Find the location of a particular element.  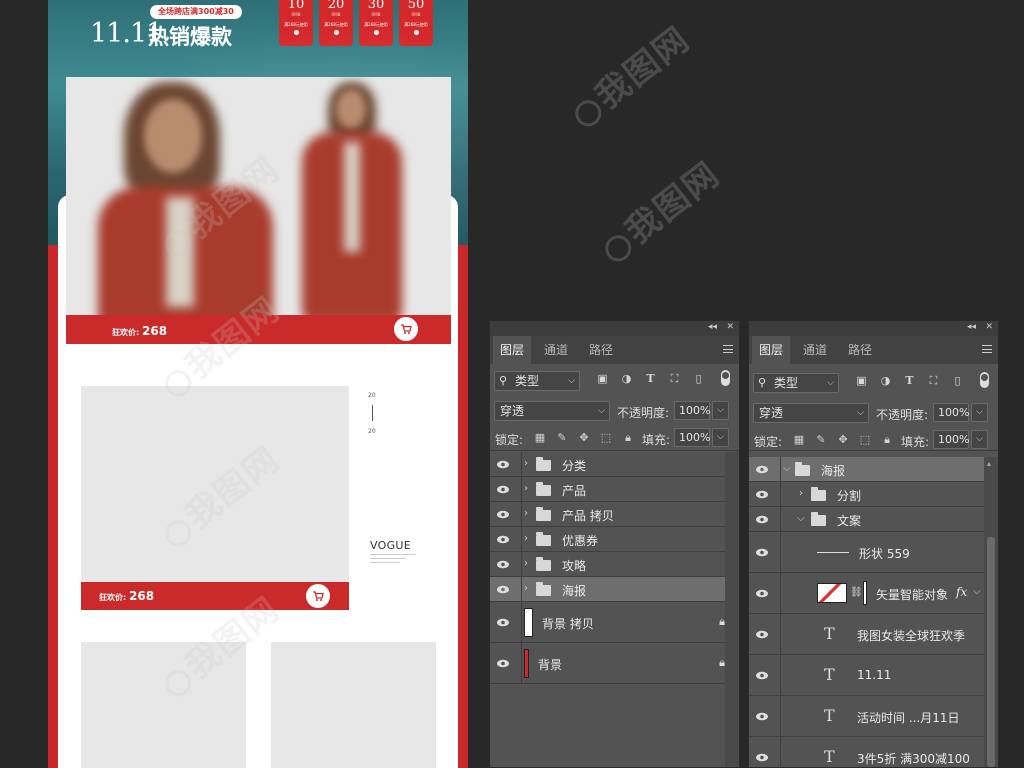

link-icon: ⛓ is located at coordinates (856, 592).